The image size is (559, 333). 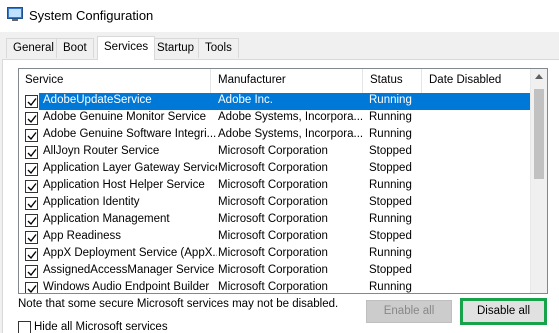 I want to click on column-header-date-disabled: Date Disabled, so click(x=476, y=81).